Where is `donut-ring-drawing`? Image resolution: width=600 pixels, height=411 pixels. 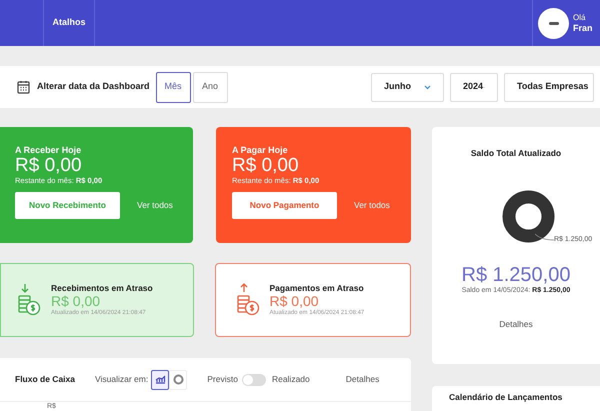 donut-ring-drawing is located at coordinates (528, 216).